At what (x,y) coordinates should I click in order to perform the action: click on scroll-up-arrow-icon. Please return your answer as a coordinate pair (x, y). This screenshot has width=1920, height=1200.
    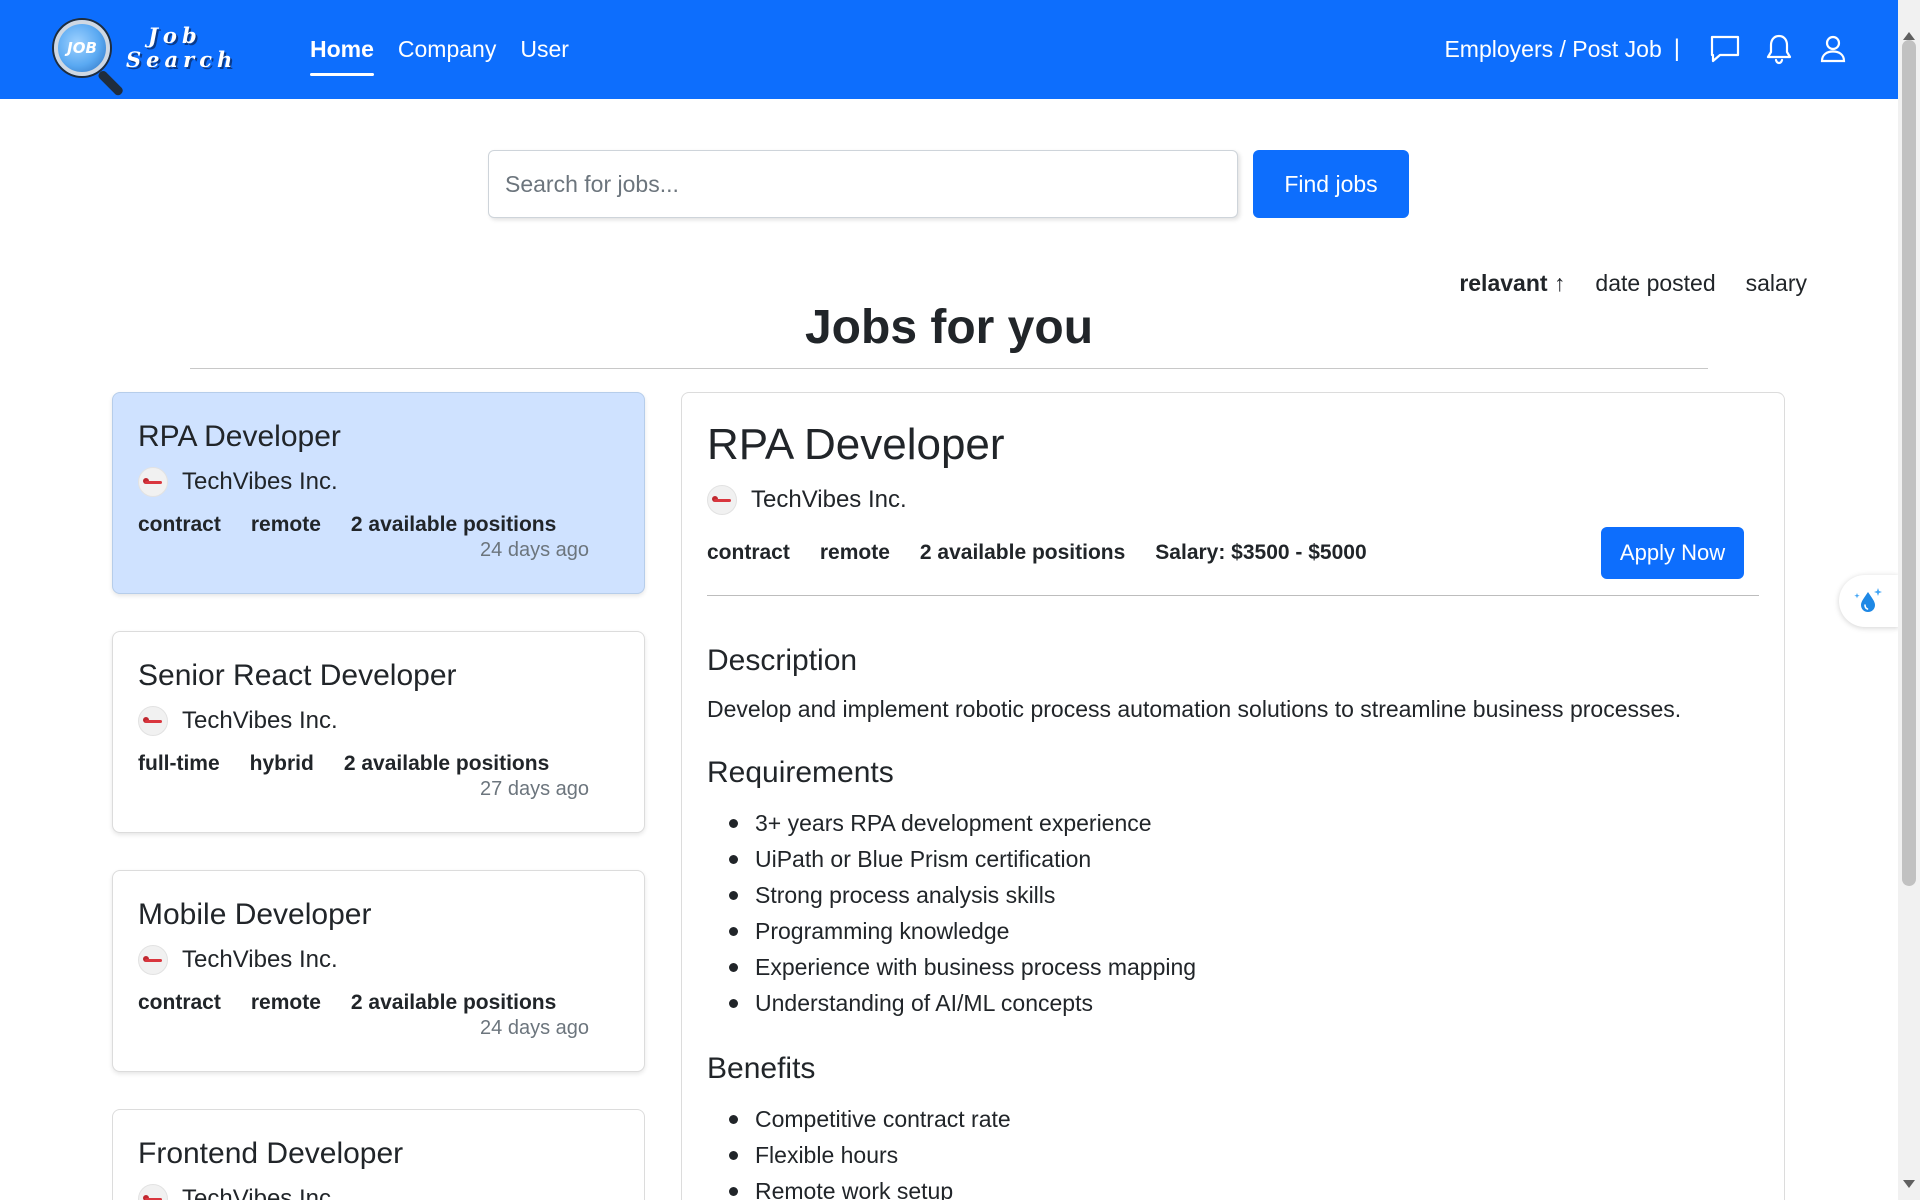
    Looking at the image, I should click on (1909, 36).